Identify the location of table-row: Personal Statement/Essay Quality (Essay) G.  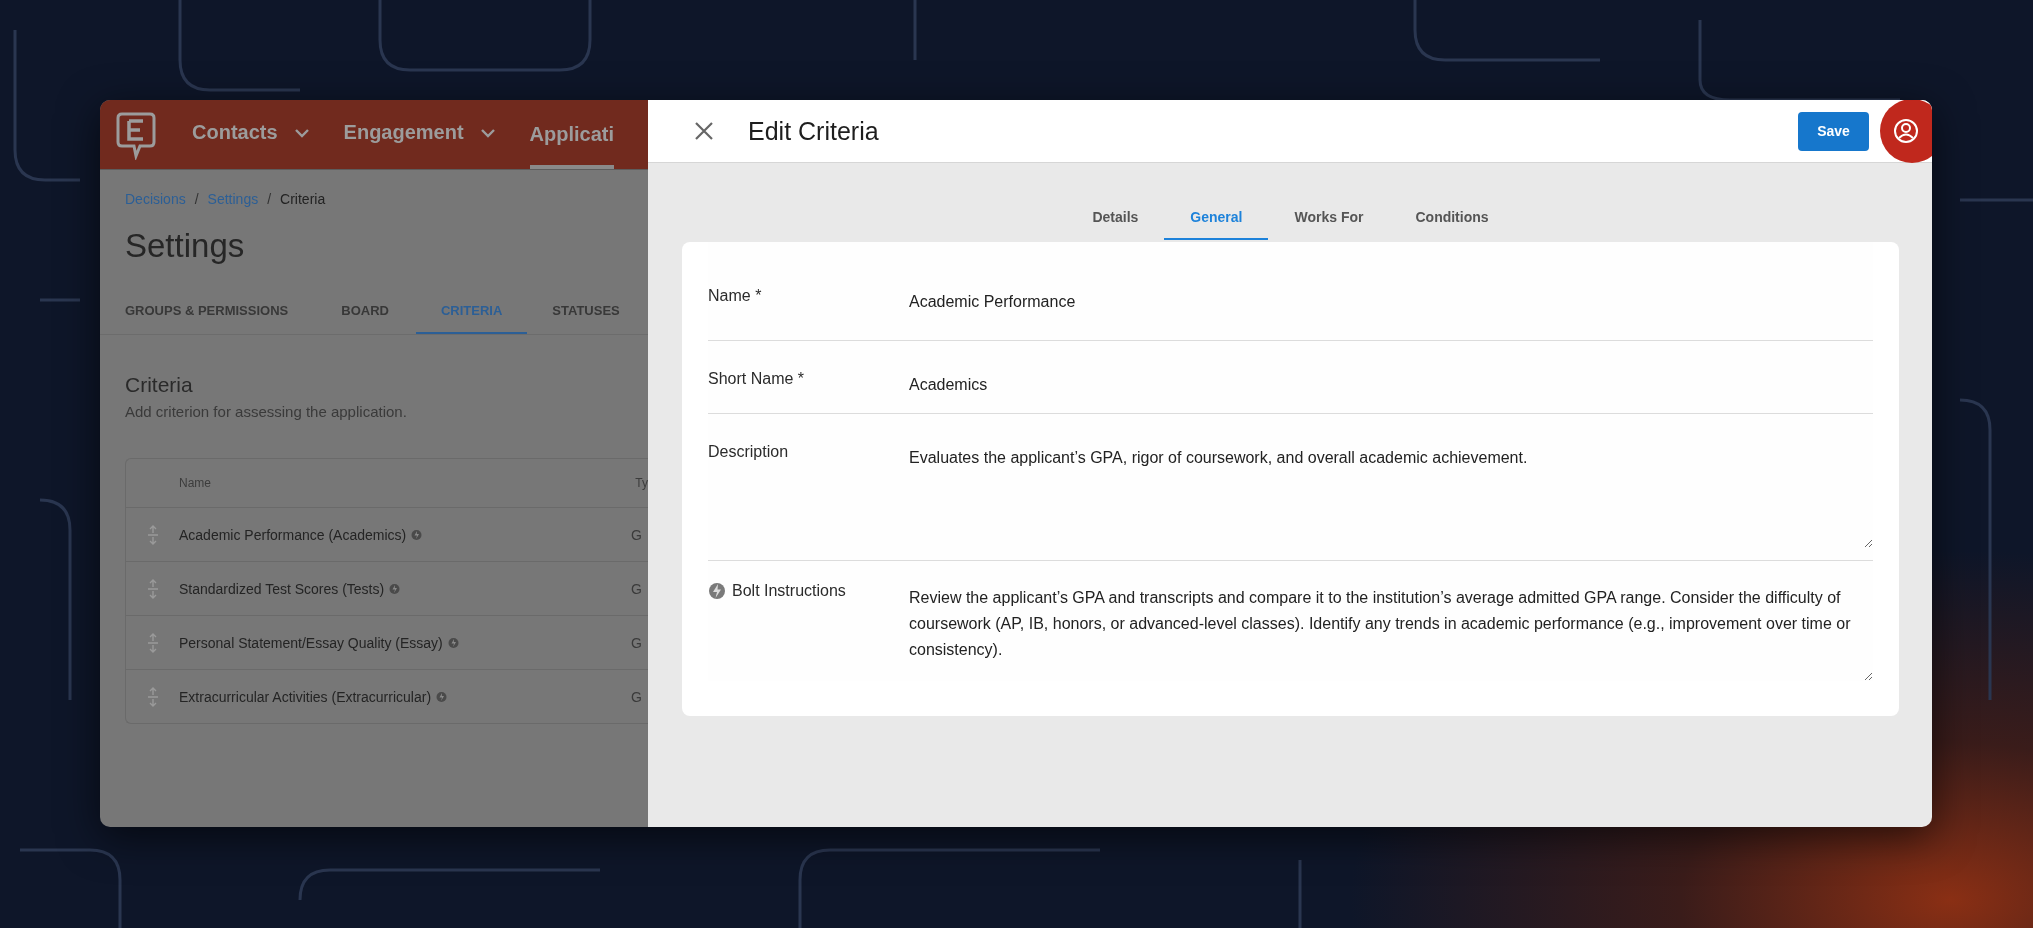
(387, 643).